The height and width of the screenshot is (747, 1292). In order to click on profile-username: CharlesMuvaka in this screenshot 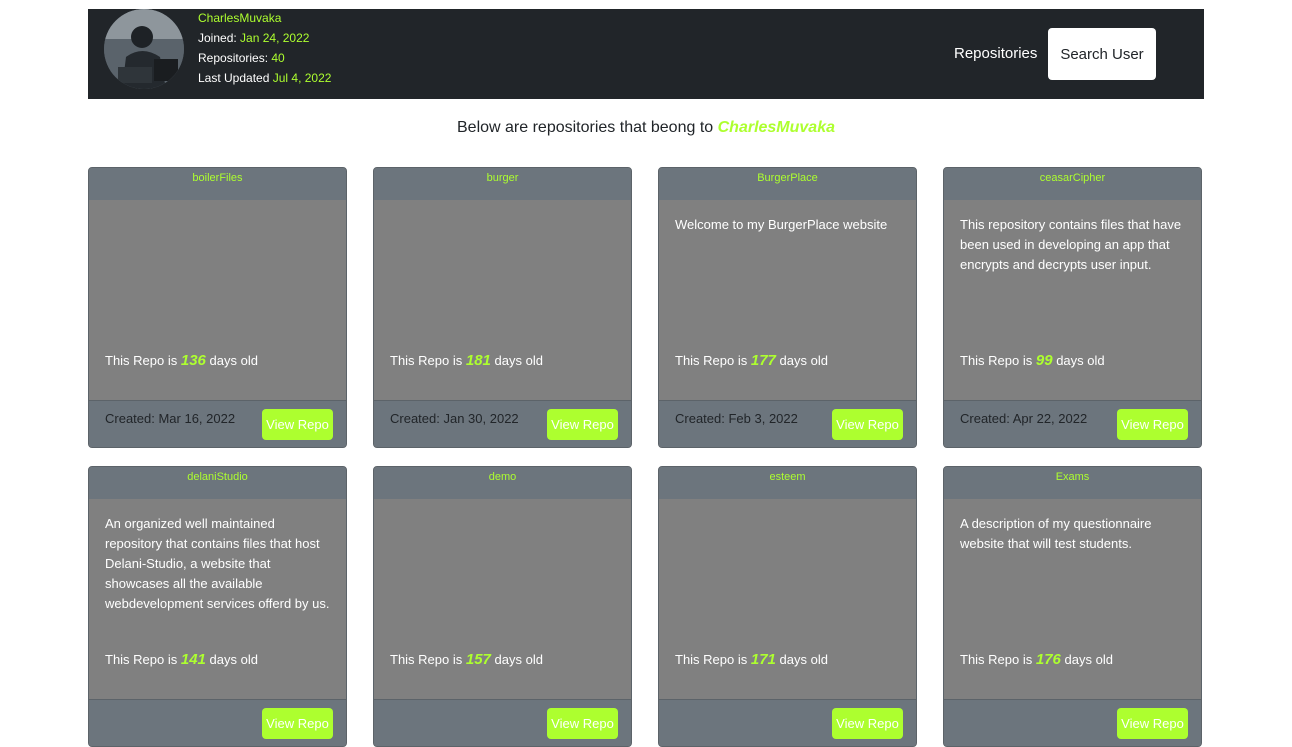, I will do `click(240, 18)`.